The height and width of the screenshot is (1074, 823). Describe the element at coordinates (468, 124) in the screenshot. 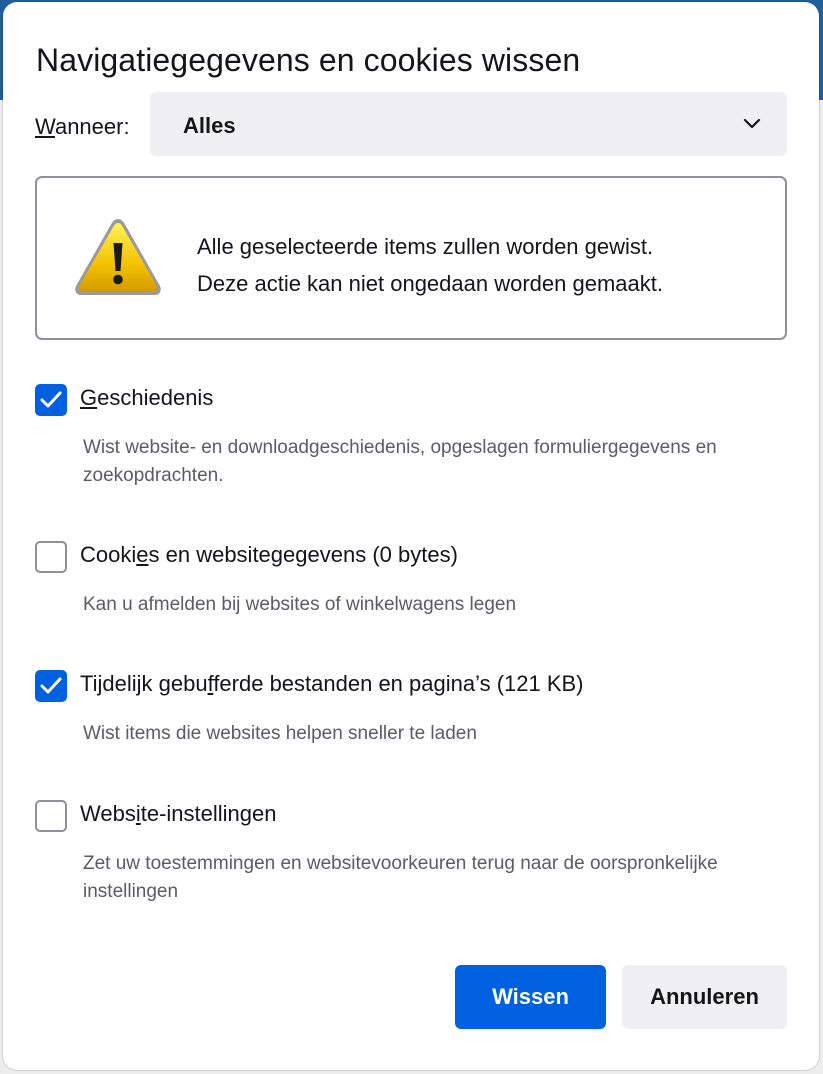

I see `time-range-select: Alles` at that location.